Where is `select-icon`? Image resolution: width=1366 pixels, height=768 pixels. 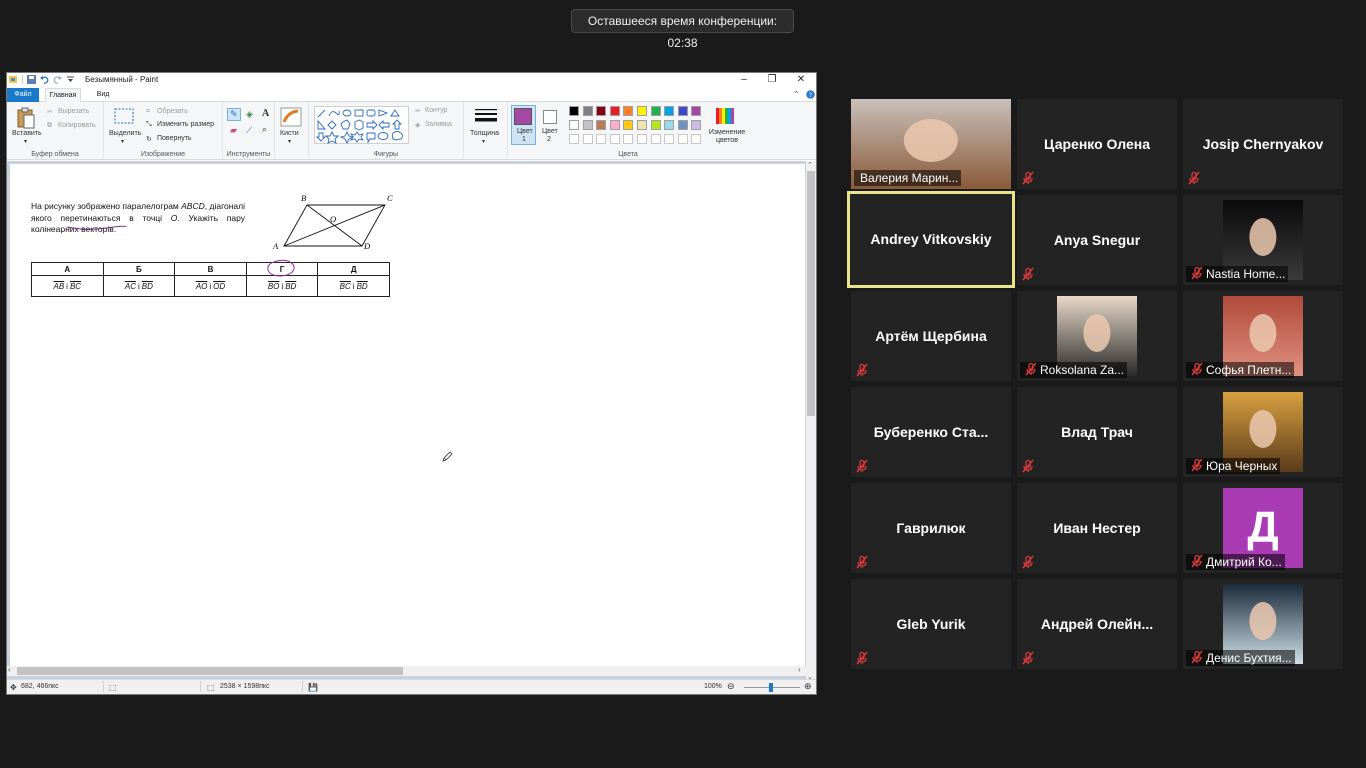 select-icon is located at coordinates (124, 117).